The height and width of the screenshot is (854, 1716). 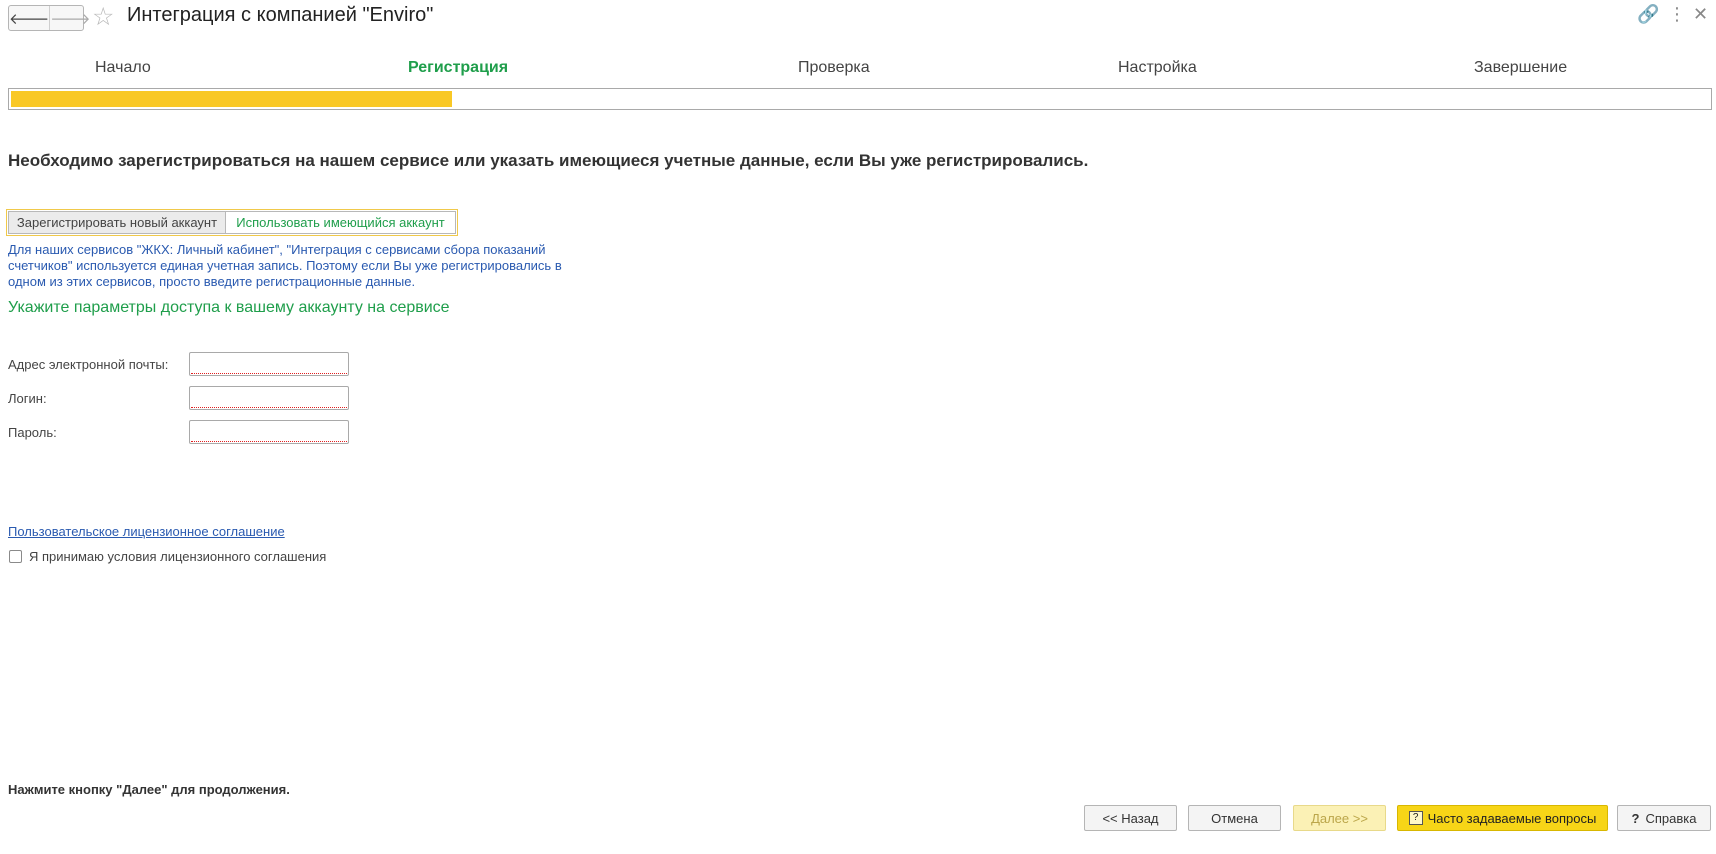 I want to click on history-nav: 🡐 🡒, so click(x=49, y=18).